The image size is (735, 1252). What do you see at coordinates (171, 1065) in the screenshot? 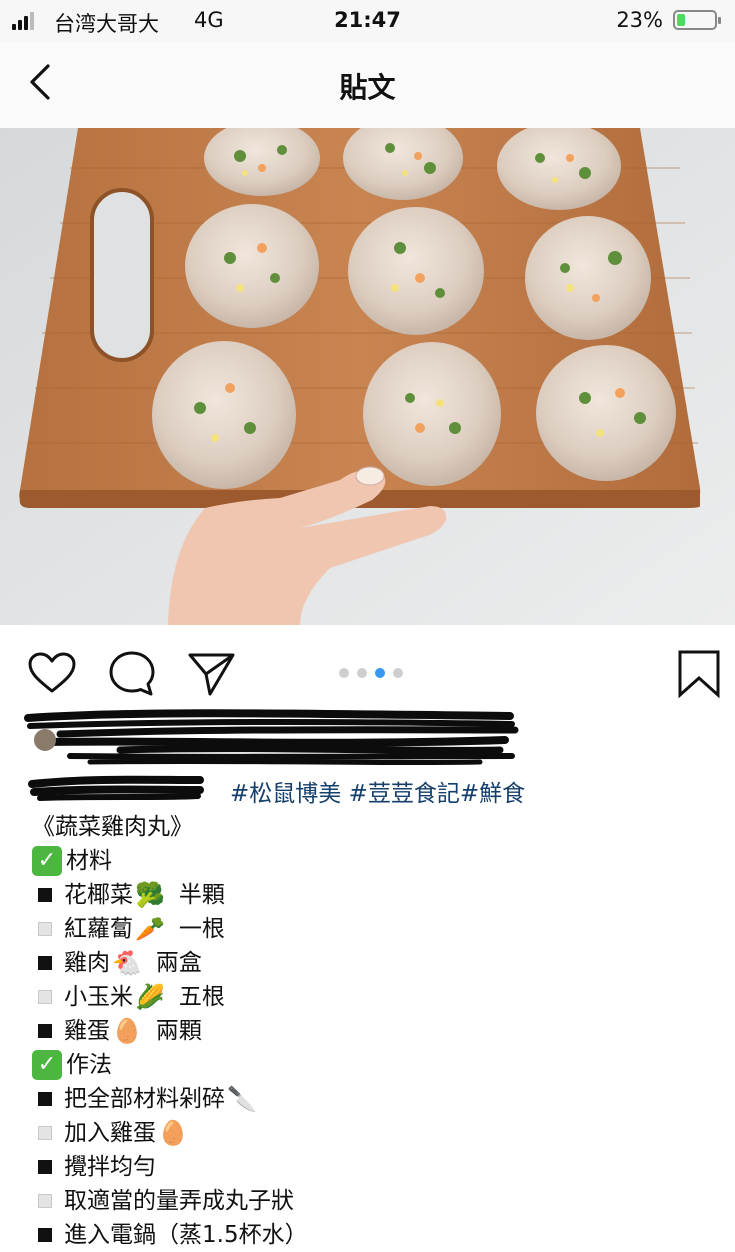
I see `steps-heading: ✓ 作法` at bounding box center [171, 1065].